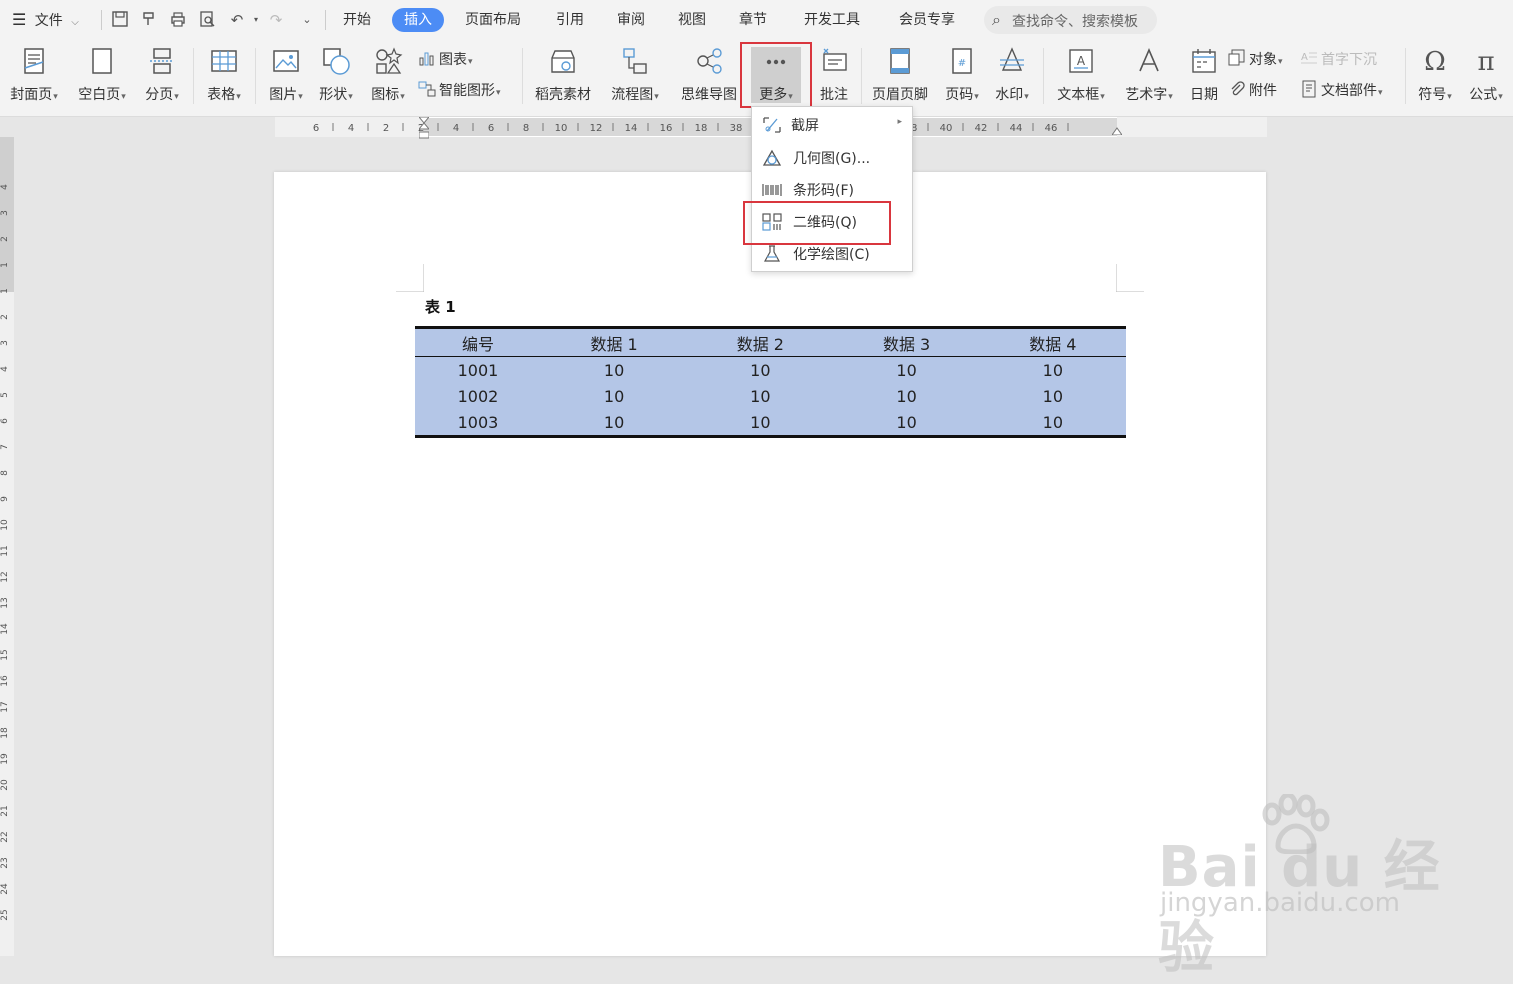 This screenshot has height=984, width=1513. Describe the element at coordinates (478, 370) in the screenshot. I see `table-cell: 1001` at that location.